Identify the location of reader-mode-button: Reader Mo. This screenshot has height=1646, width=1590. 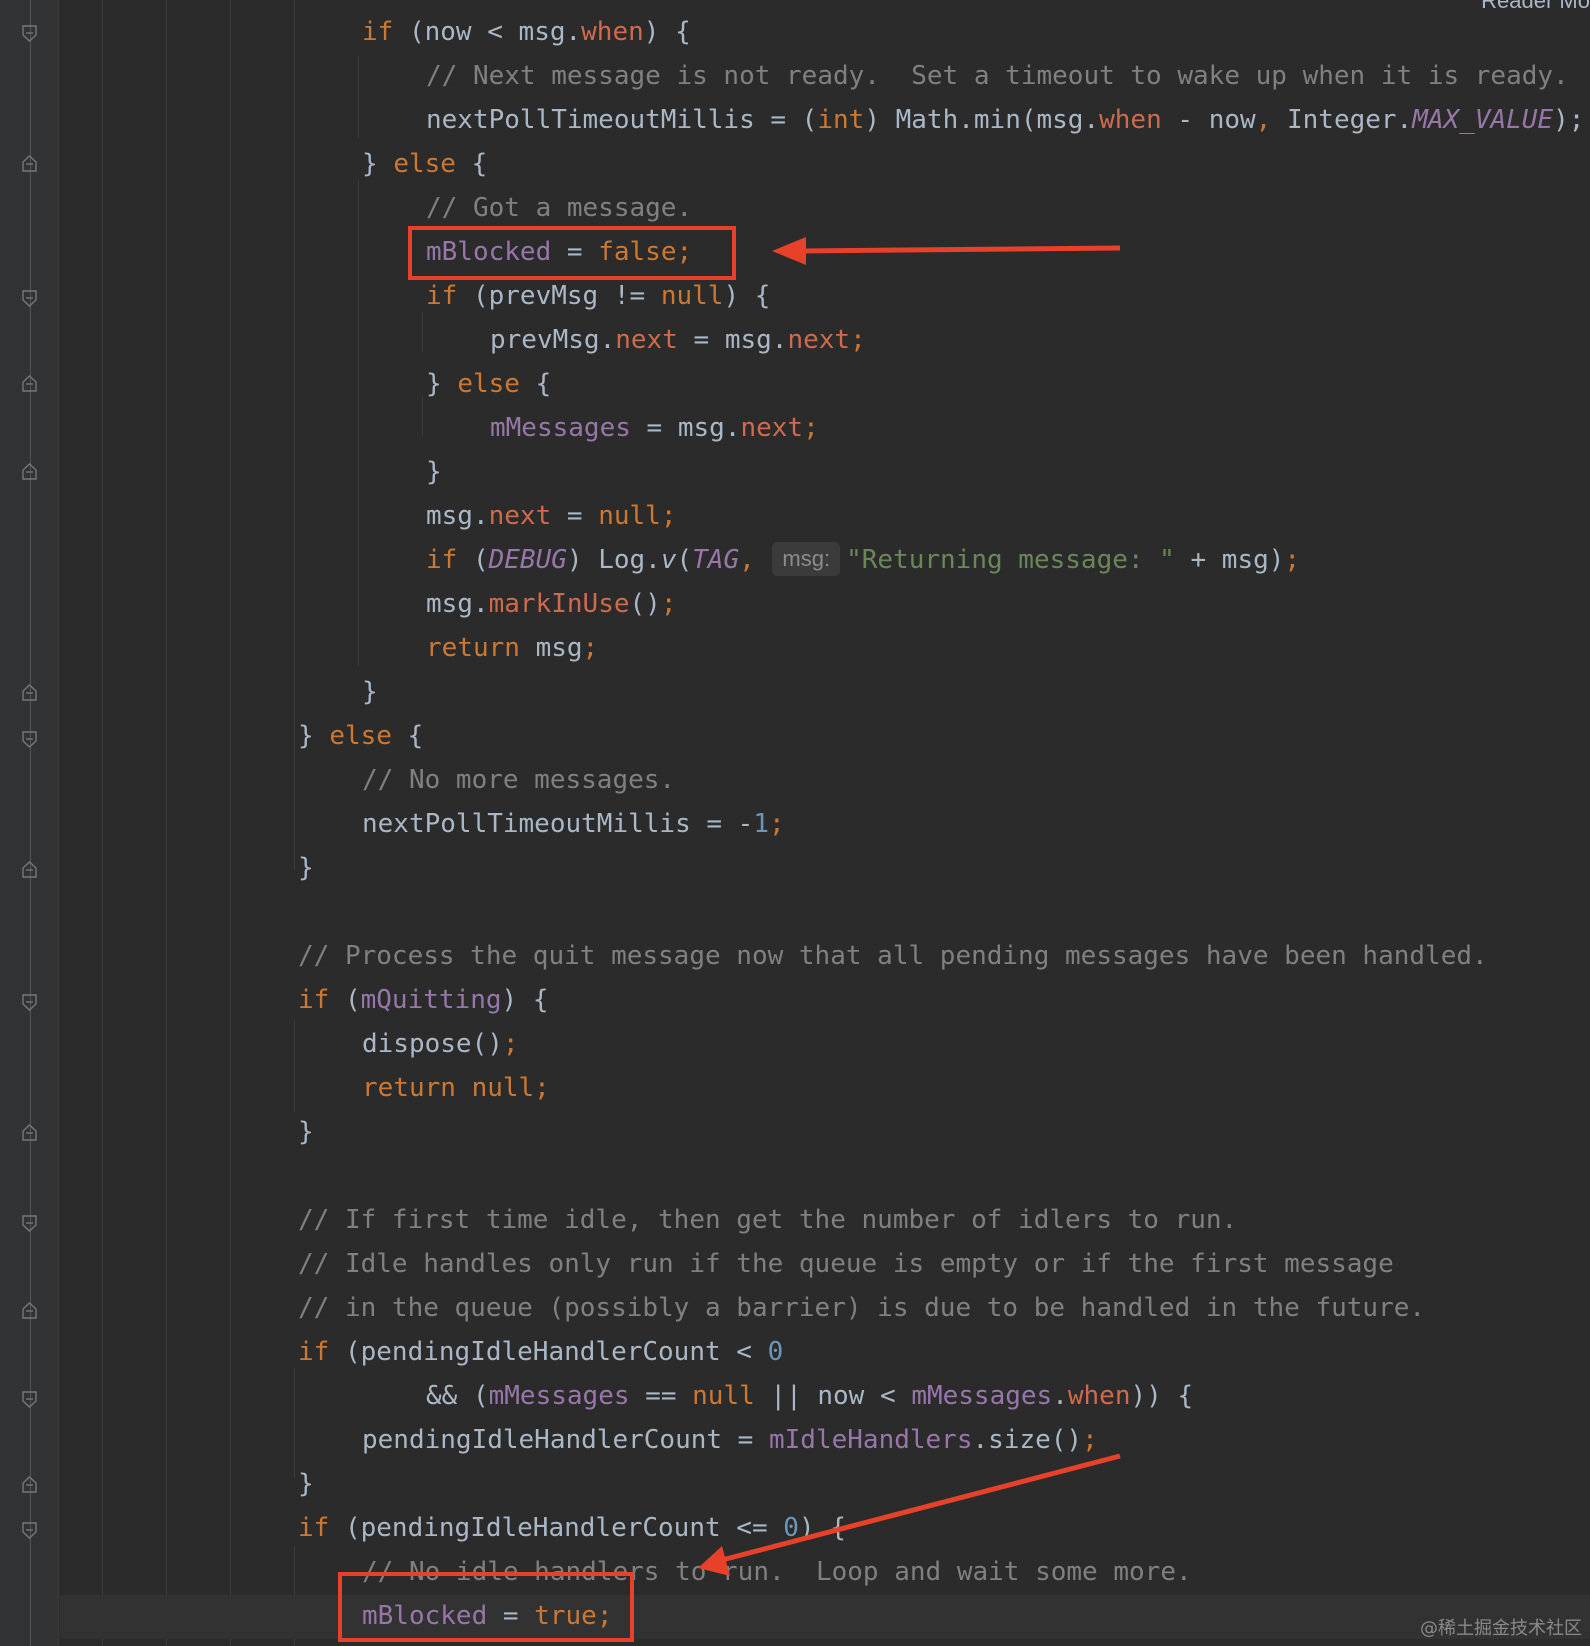
(1535, 7).